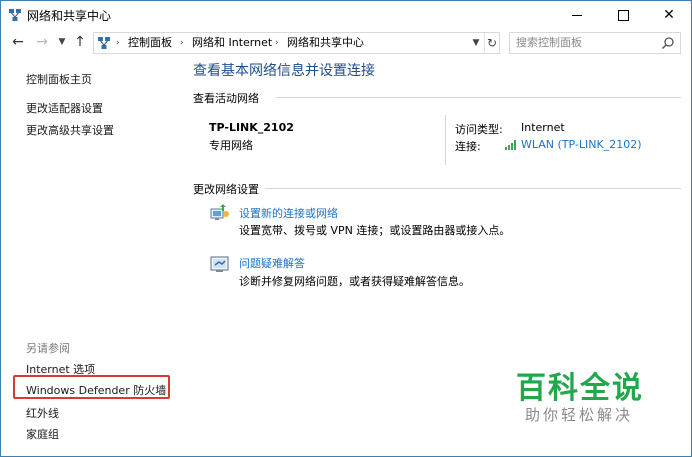 This screenshot has width=692, height=457. I want to click on refresh-icon: ↻, so click(492, 43).